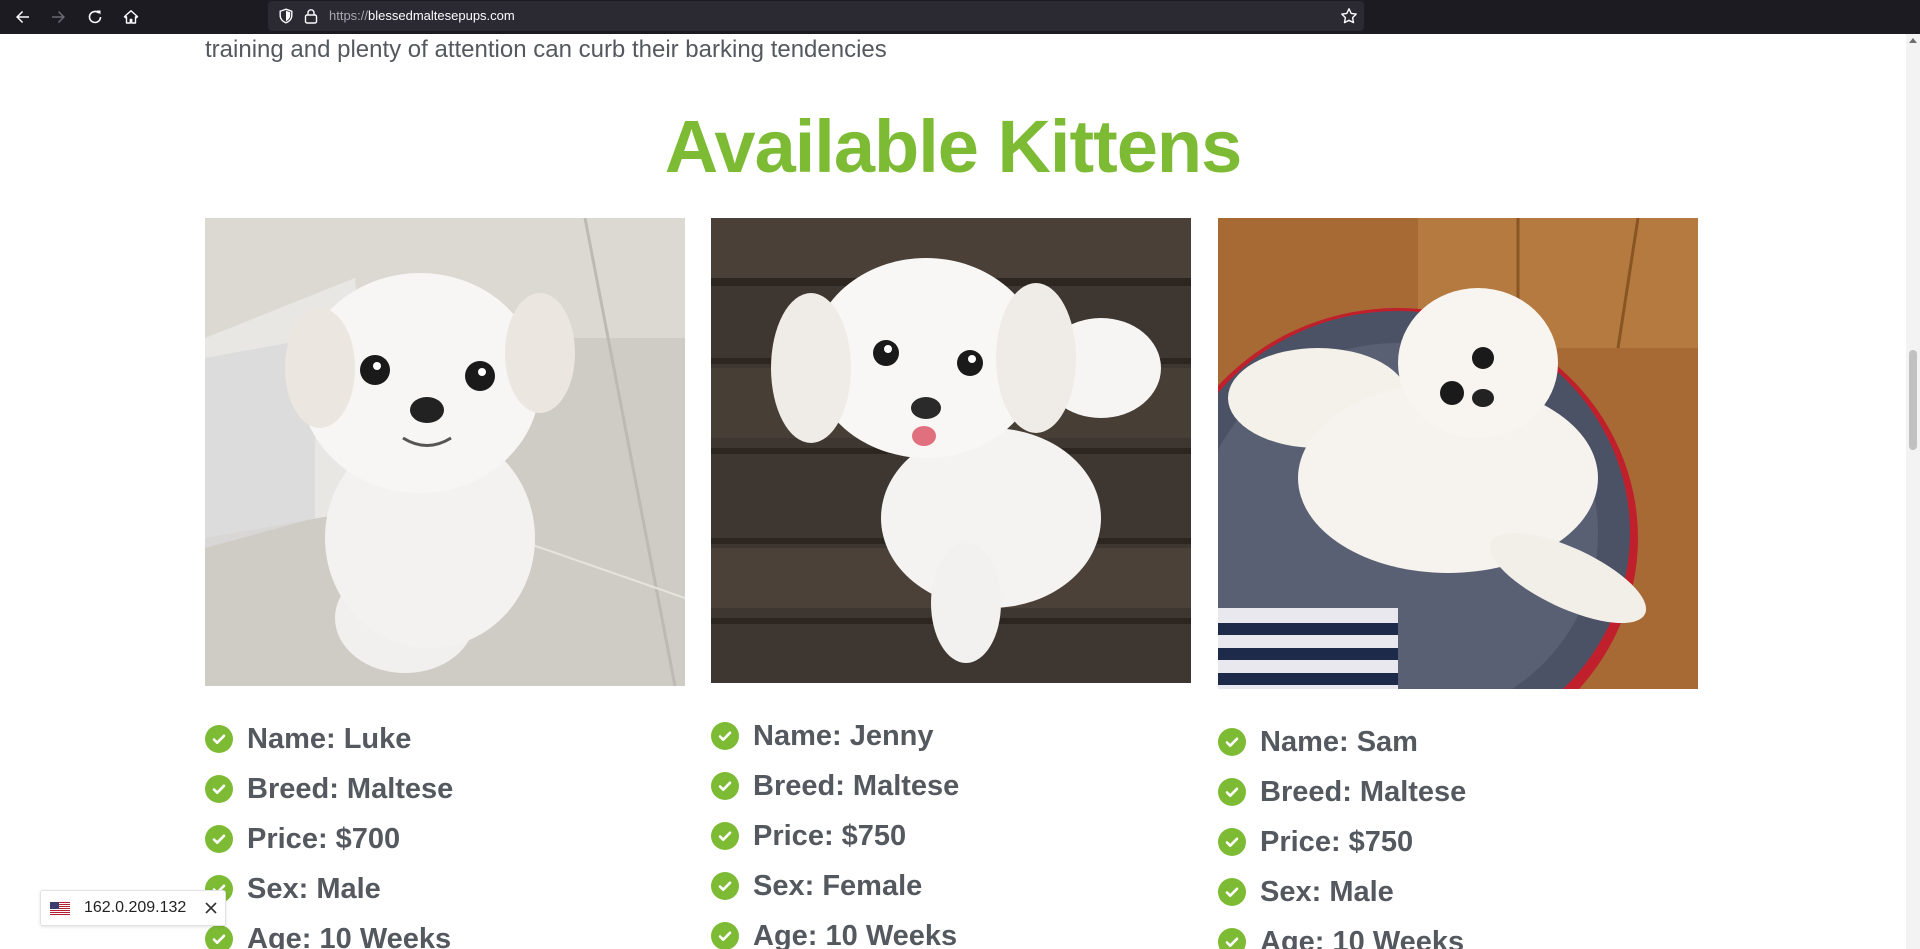 This screenshot has height=949, width=1920. I want to click on photo-sam, so click(1458, 453).